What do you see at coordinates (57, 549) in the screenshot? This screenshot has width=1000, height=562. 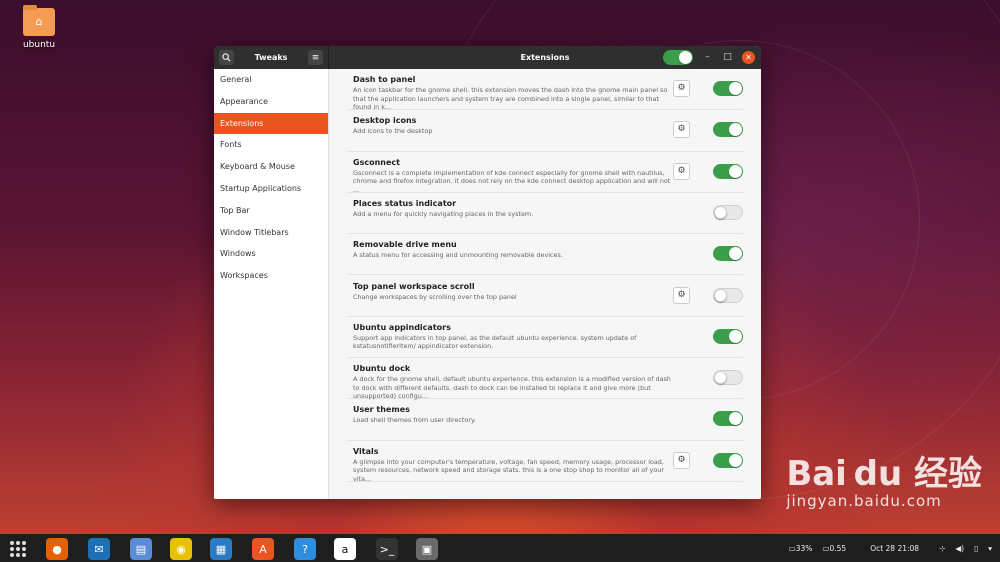 I see `firefox-icon: ●` at bounding box center [57, 549].